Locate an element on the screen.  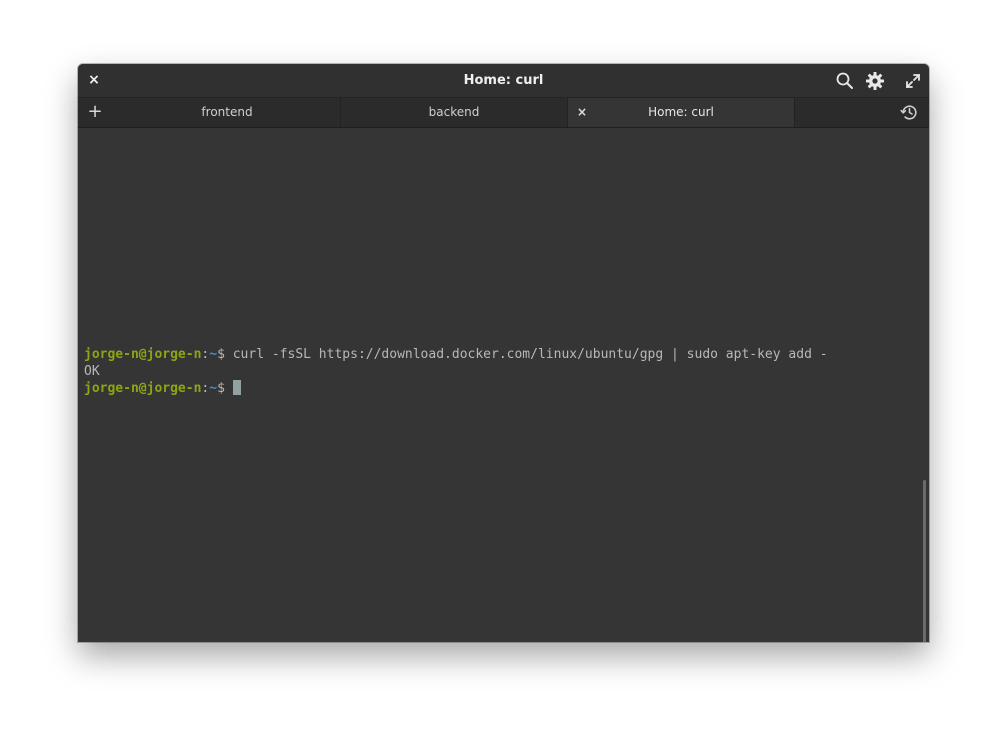
tab-close-button: × is located at coordinates (582, 112).